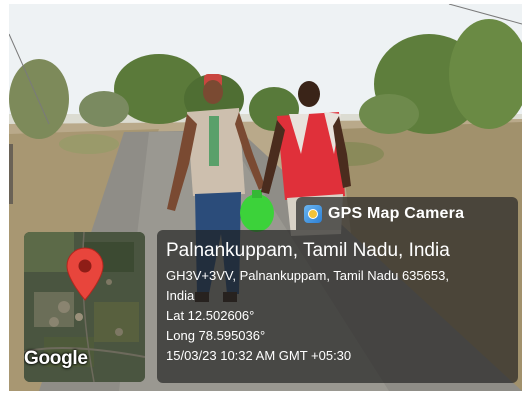 The width and height of the screenshot is (524, 394). I want to click on location-pin-icon, so click(85, 274).